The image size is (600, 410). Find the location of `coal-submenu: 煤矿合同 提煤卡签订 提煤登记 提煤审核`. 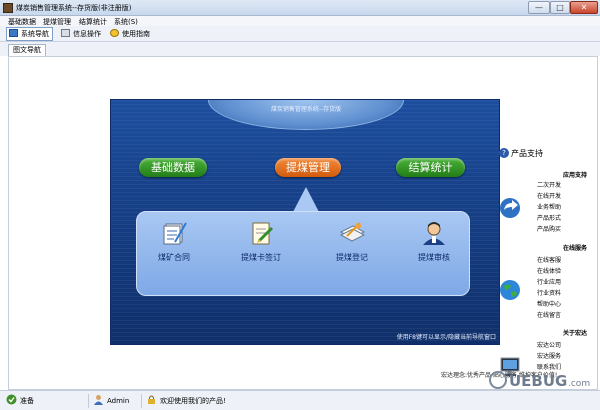

coal-submenu: 煤矿合同 提煤卡签订 提煤登记 提煤审核 is located at coordinates (303, 253).